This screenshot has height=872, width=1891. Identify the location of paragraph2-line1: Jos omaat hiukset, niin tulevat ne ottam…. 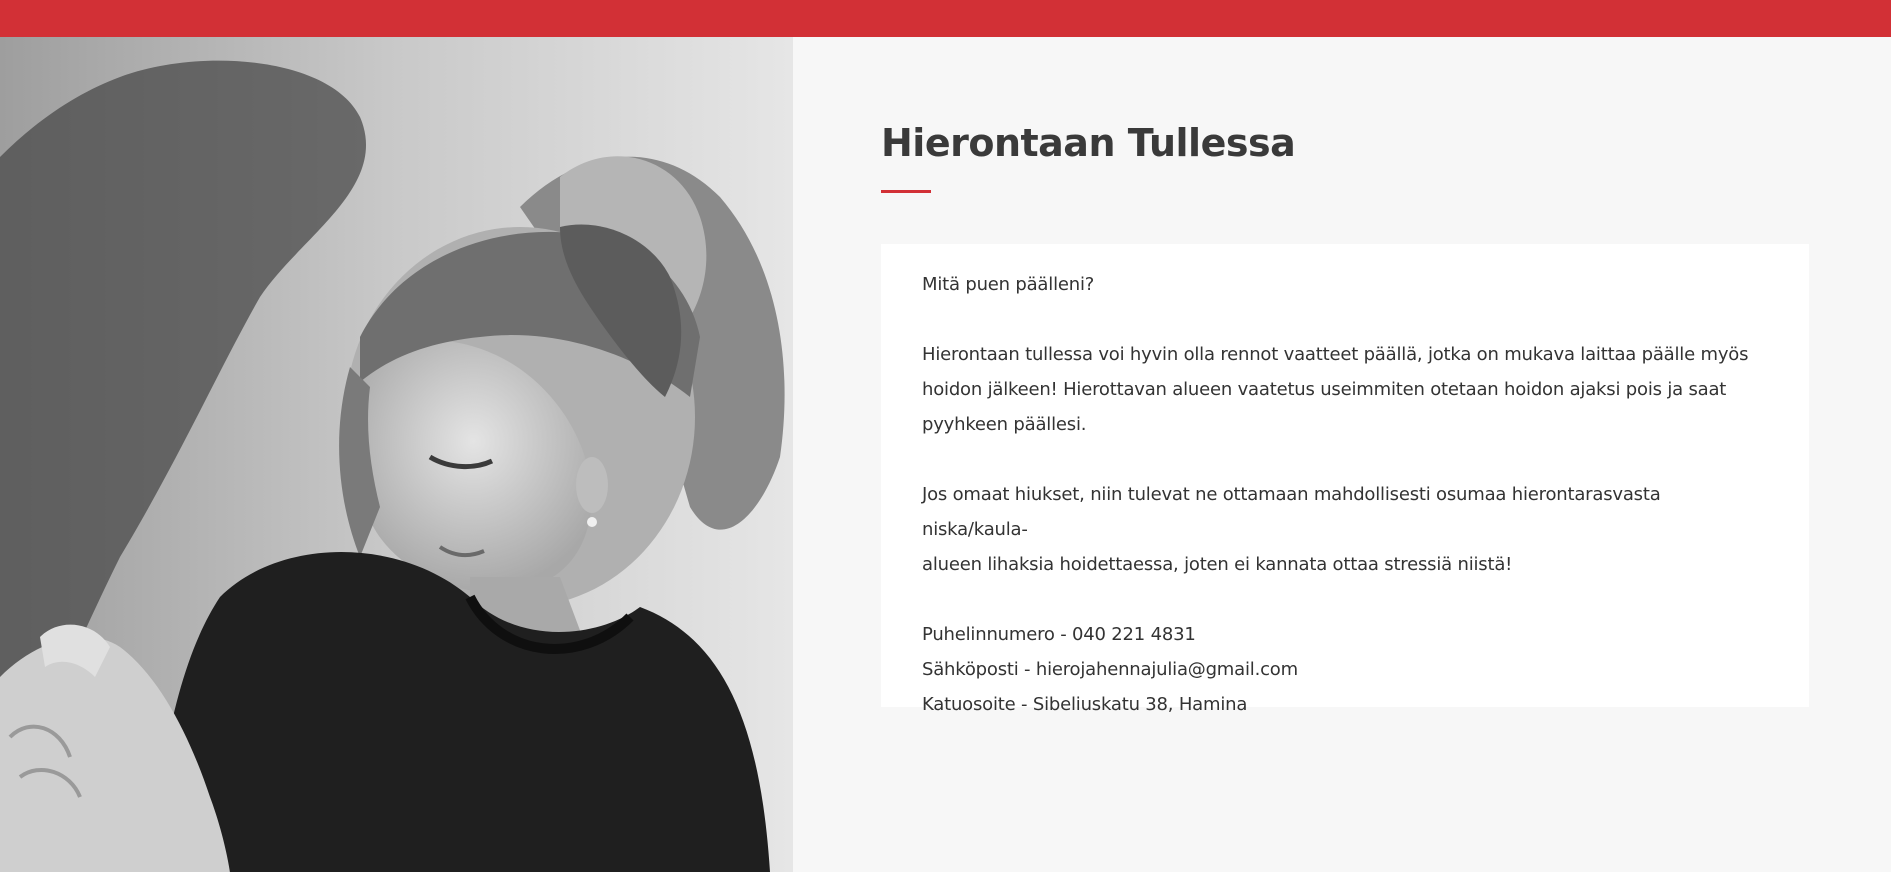
(1291, 512).